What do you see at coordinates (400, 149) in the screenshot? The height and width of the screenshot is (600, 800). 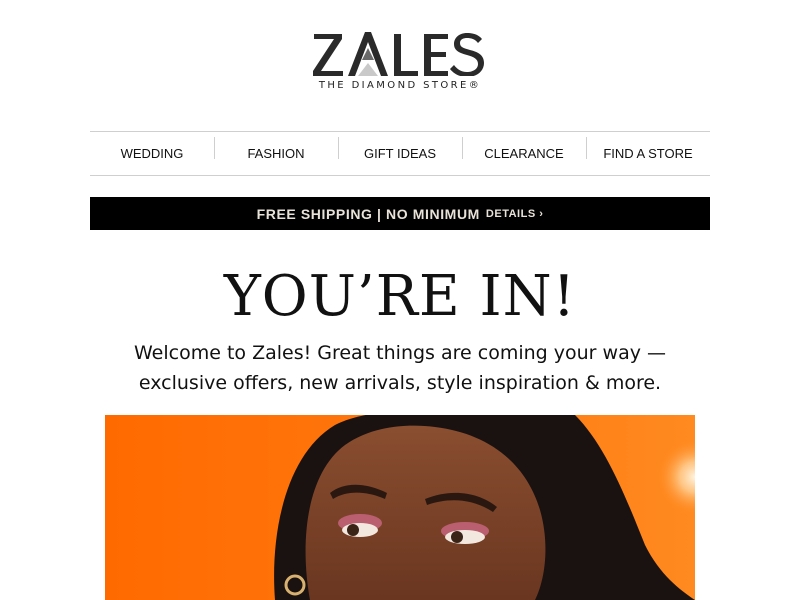 I see `nav-item-gift-ideas: GIFT IDEAS` at bounding box center [400, 149].